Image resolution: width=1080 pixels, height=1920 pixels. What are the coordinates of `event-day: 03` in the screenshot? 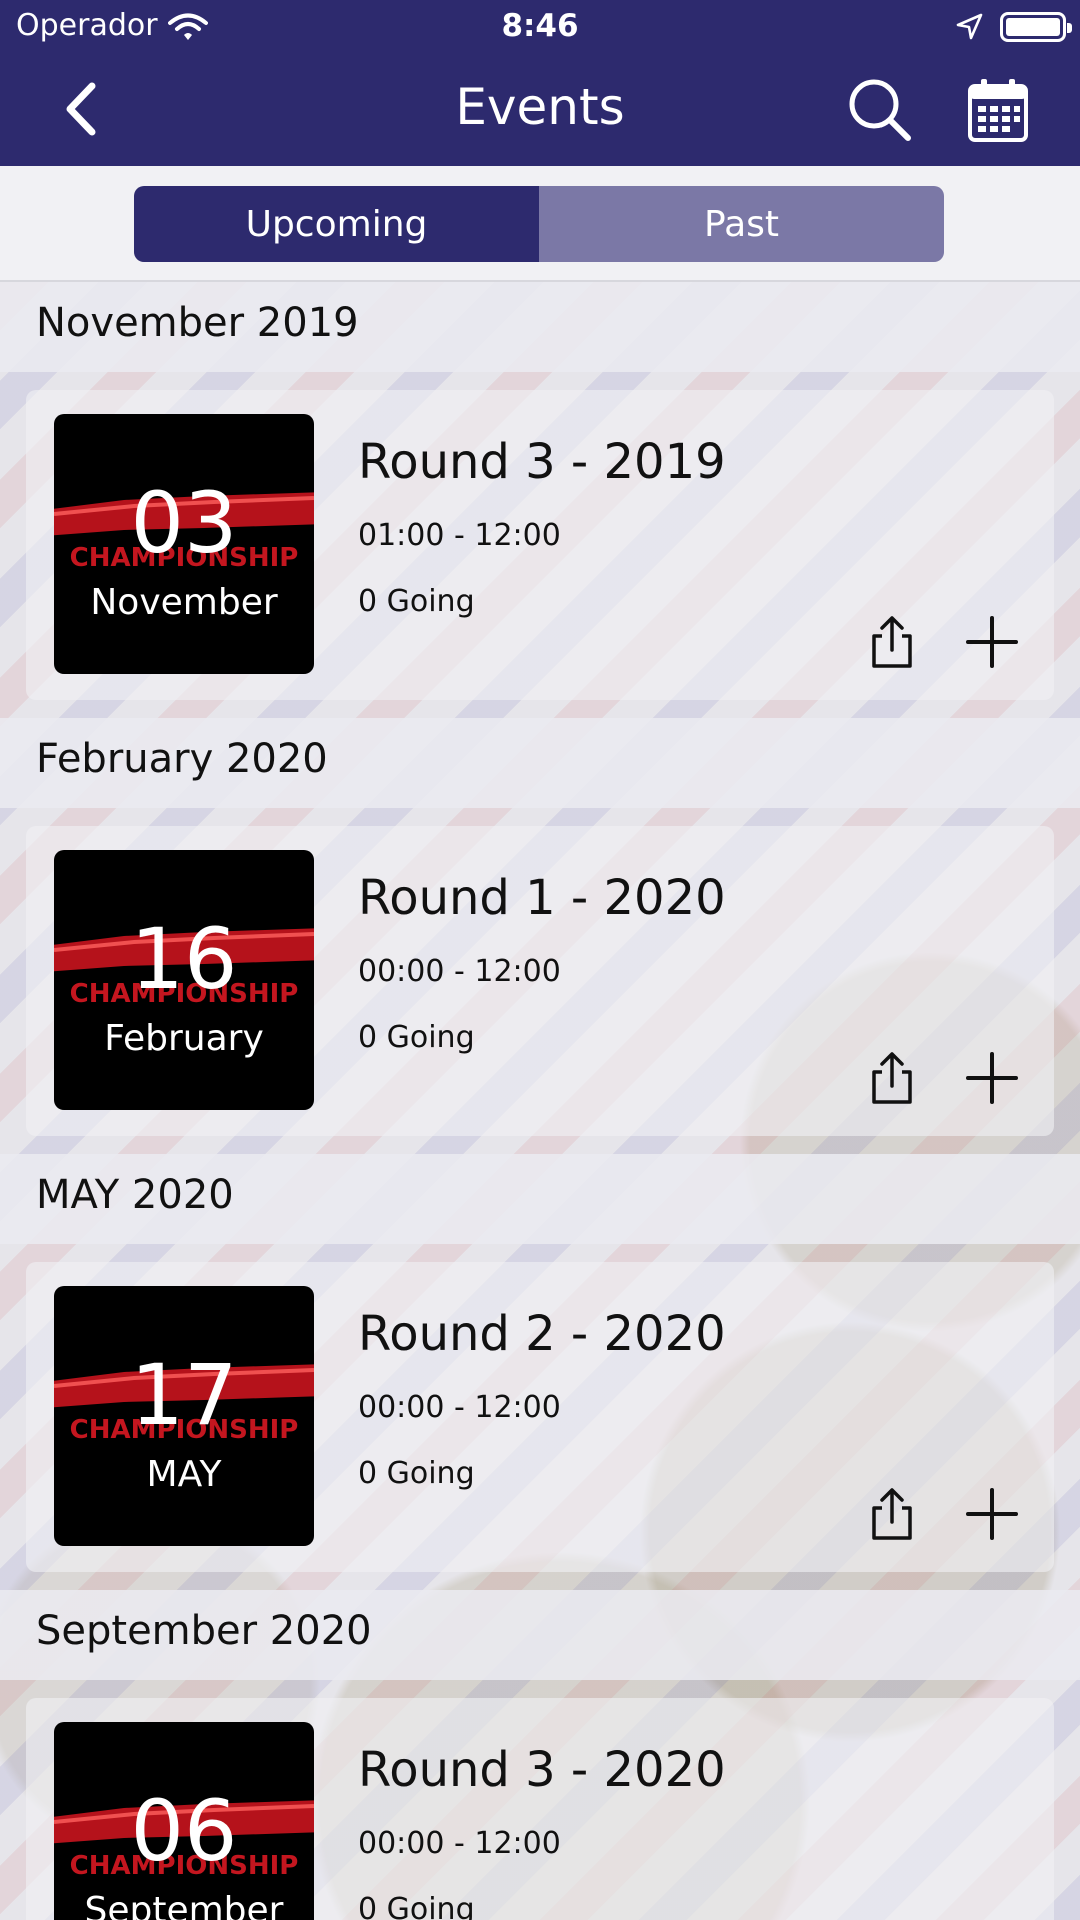 It's located at (184, 523).